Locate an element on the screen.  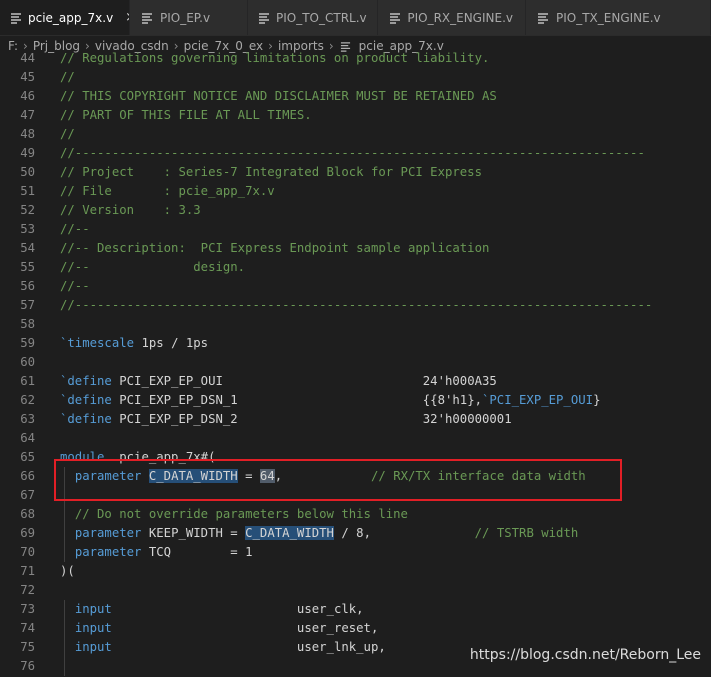
tab-label: PIO_TX_ENGINE.v is located at coordinates (608, 17).